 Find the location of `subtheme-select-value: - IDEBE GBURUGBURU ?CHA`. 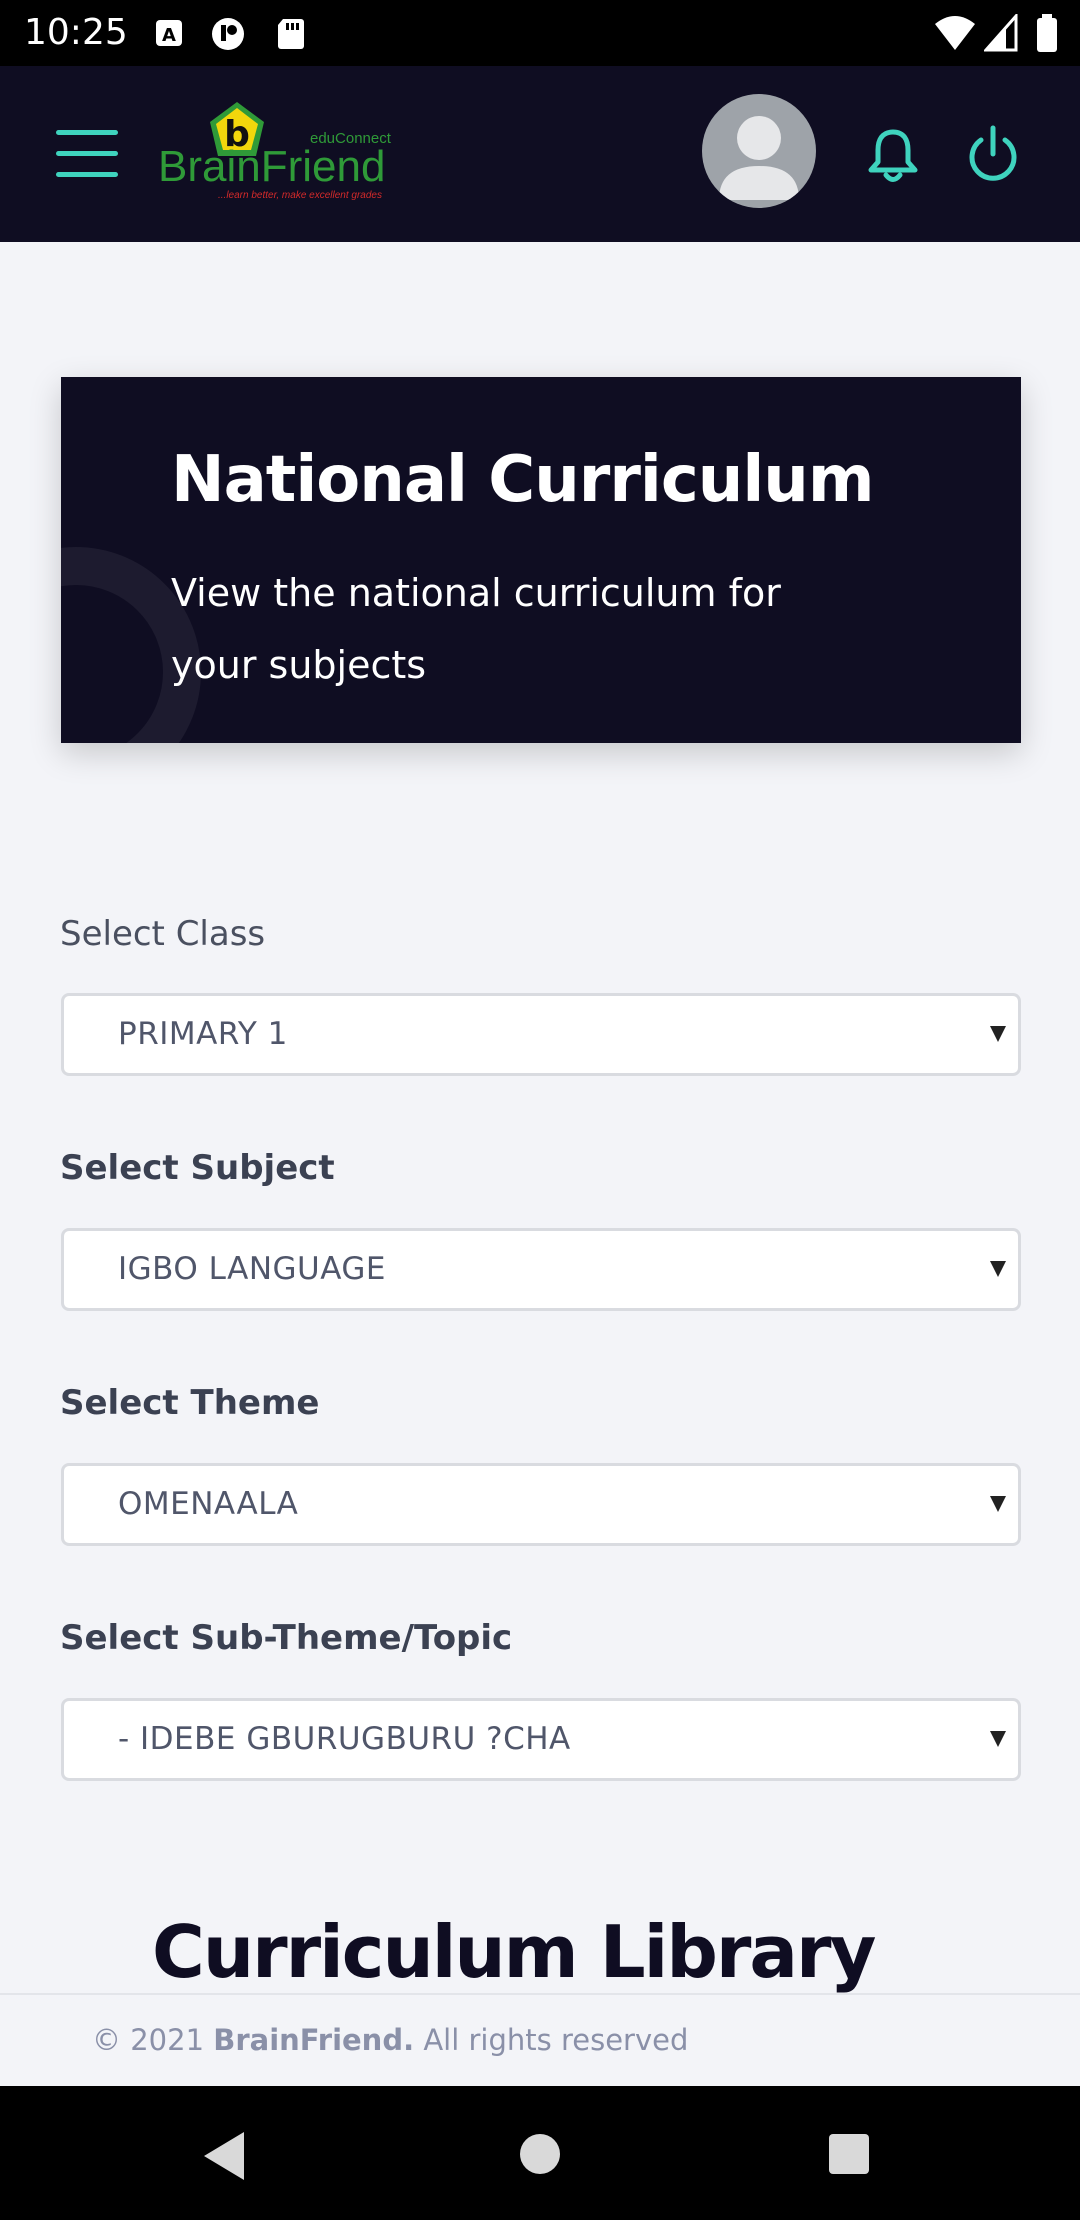

subtheme-select-value: - IDEBE GBURUGBURU ?CHA is located at coordinates (344, 1739).